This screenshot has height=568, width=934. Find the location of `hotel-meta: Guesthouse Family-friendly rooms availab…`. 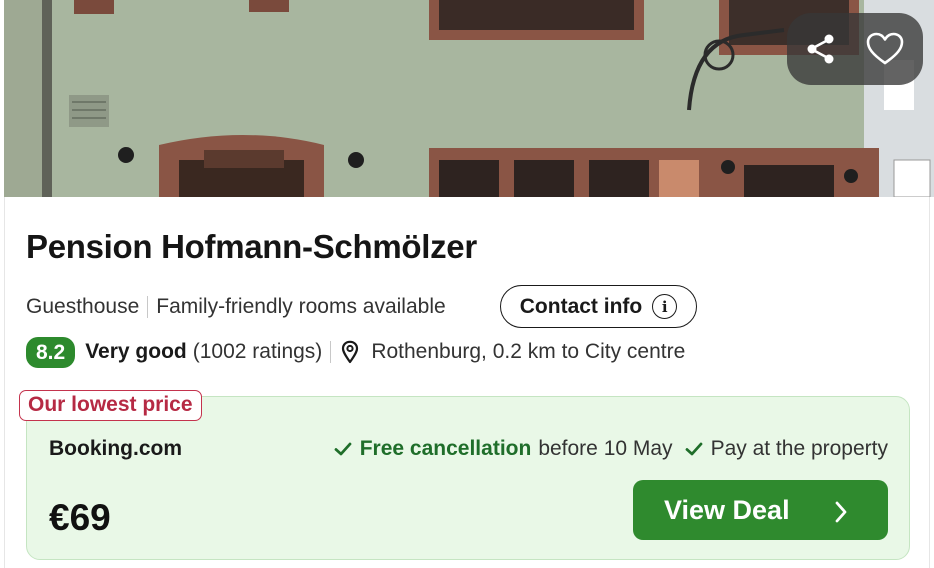

hotel-meta: Guesthouse Family-friendly rooms availab… is located at coordinates (236, 307).